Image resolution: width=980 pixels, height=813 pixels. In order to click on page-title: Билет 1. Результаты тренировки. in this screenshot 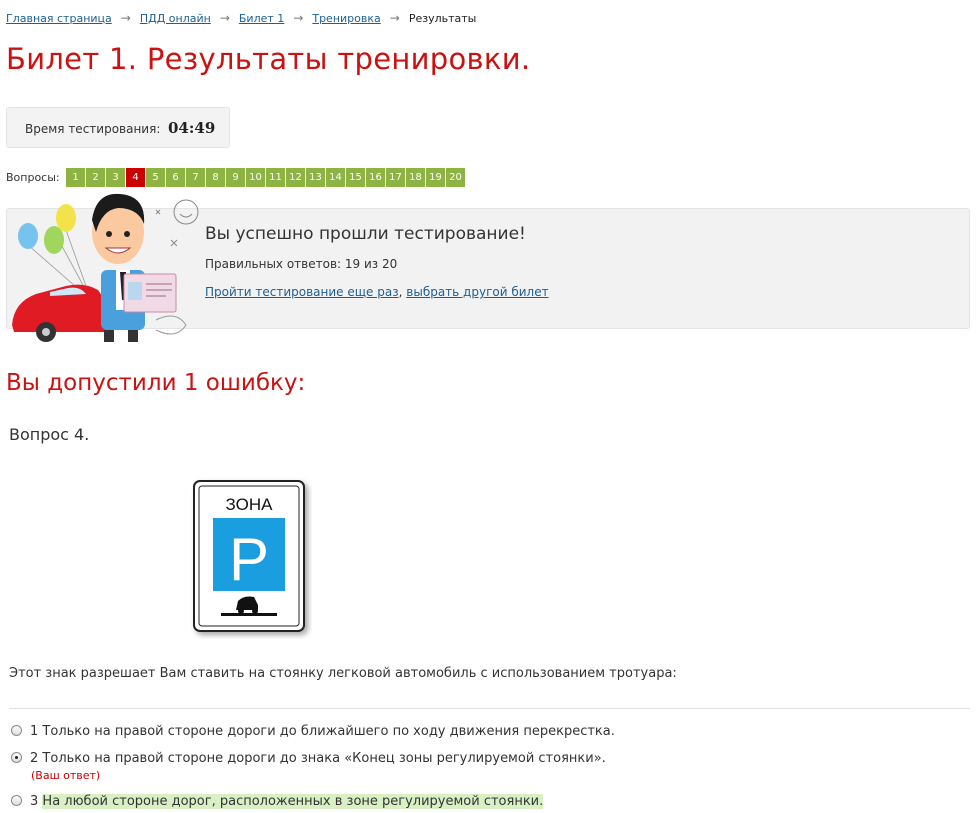, I will do `click(268, 59)`.